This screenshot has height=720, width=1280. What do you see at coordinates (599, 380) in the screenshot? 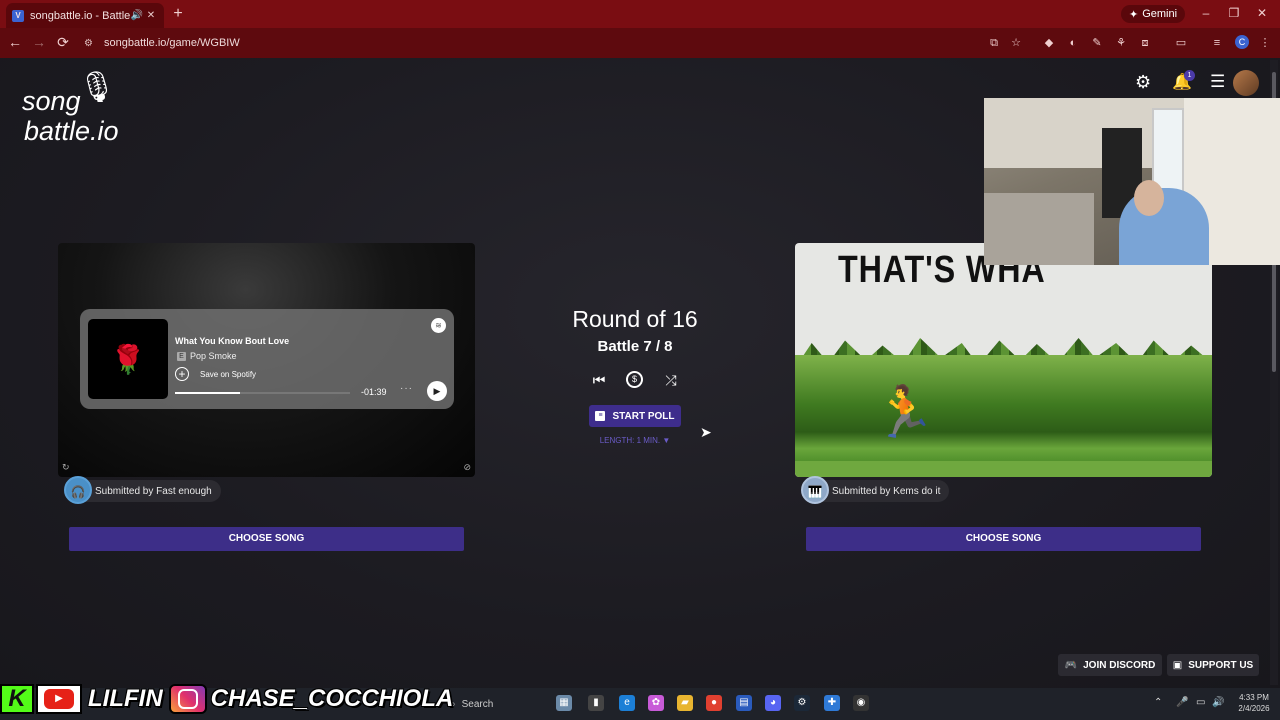
I see `previous-battle-icon: ⏮` at bounding box center [599, 380].